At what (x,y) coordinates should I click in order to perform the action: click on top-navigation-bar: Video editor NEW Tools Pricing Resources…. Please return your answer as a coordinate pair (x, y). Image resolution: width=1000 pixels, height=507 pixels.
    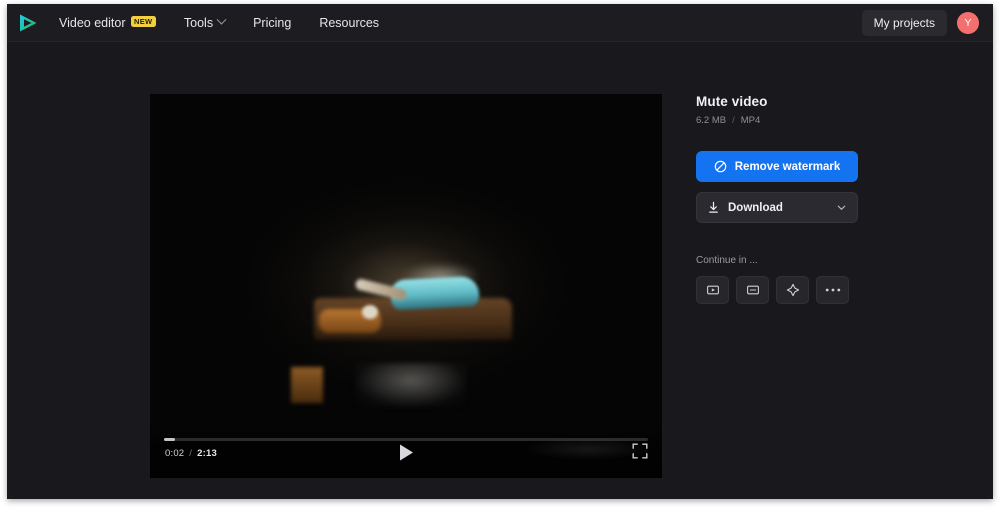
    Looking at the image, I should click on (500, 23).